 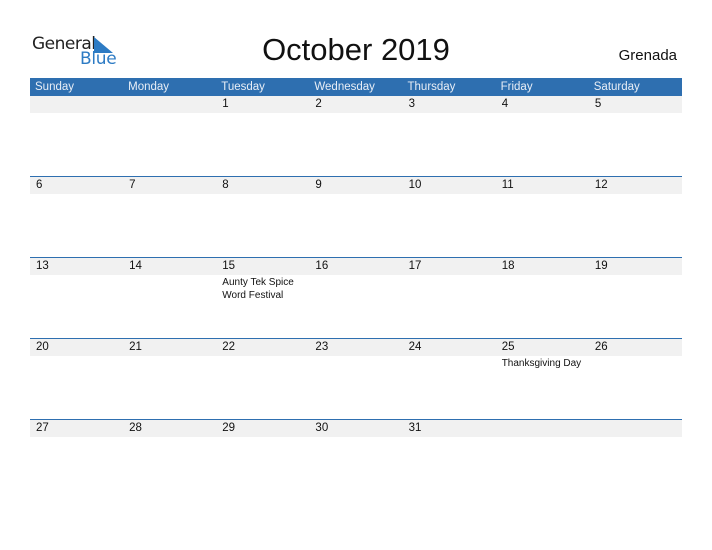 I want to click on day-number: 23, so click(x=322, y=347).